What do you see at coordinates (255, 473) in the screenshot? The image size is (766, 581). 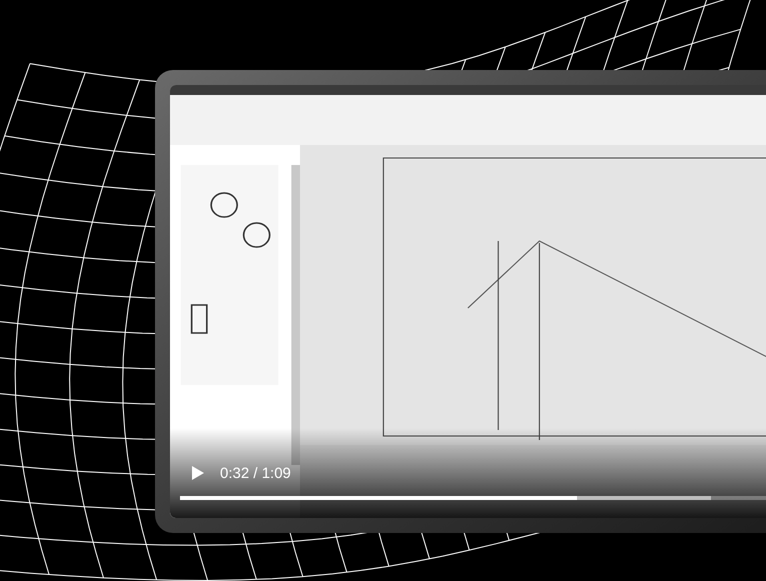 I see `playback-time: 0:32 / 1:09` at bounding box center [255, 473].